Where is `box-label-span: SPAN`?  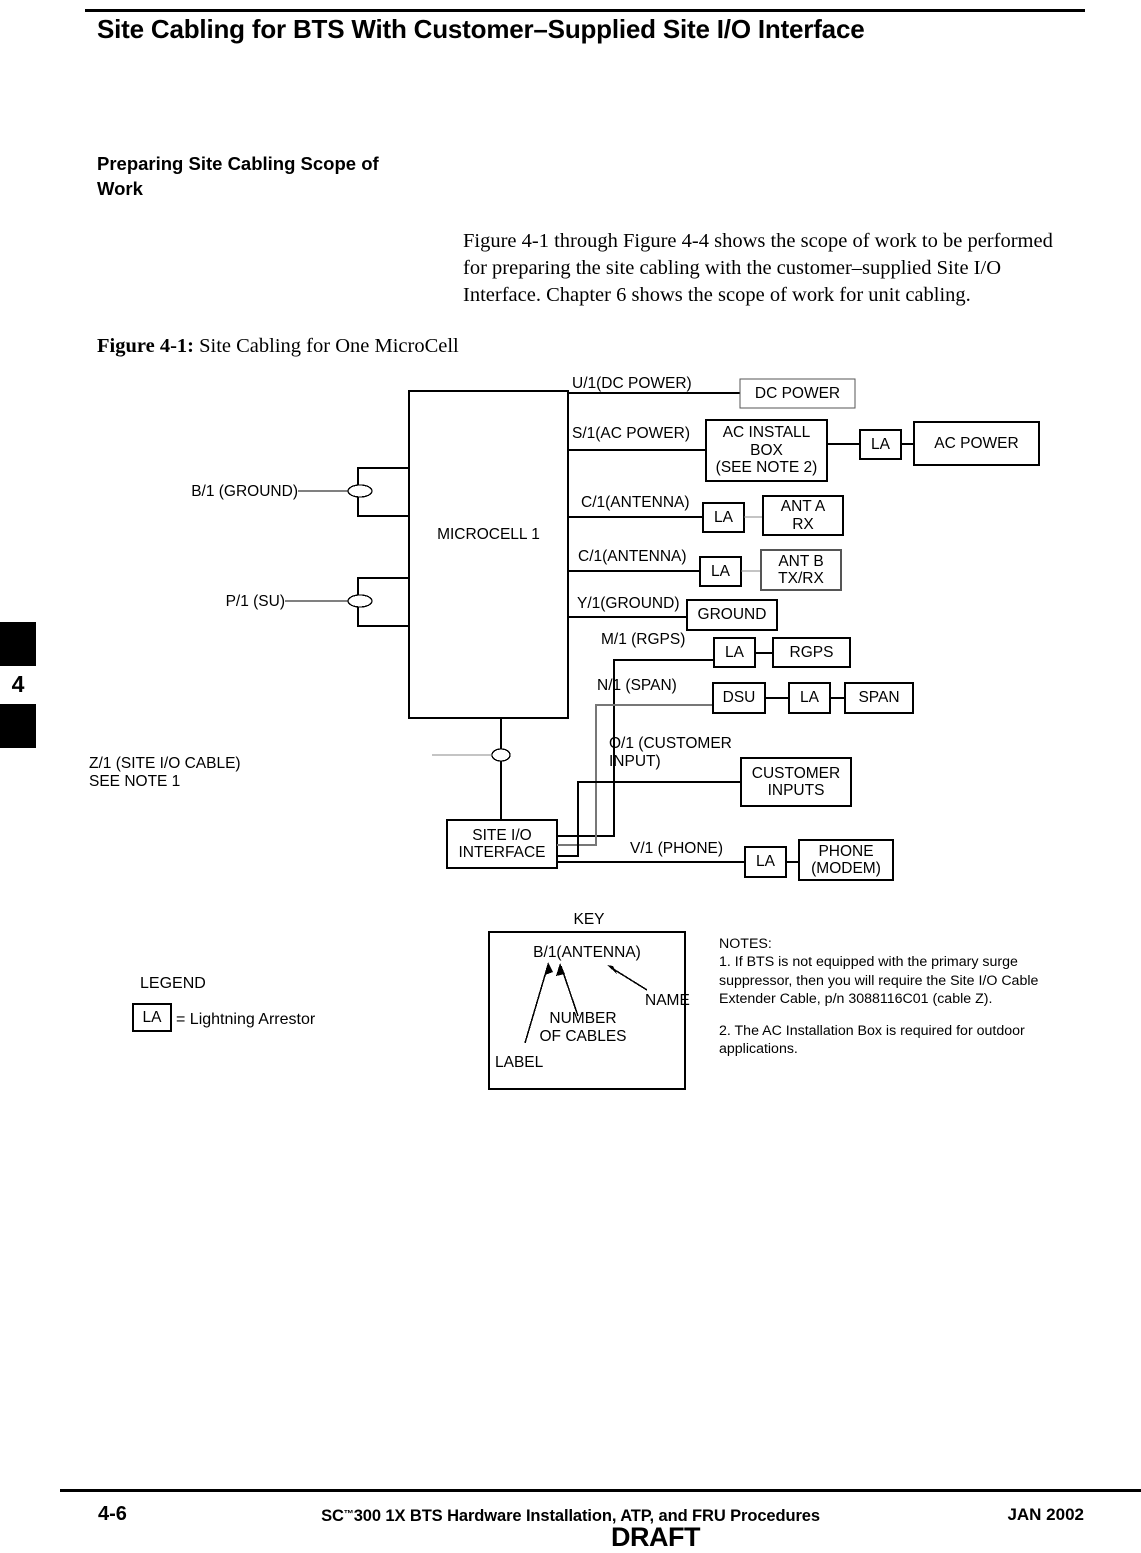
box-label-span: SPAN is located at coordinates (879, 698).